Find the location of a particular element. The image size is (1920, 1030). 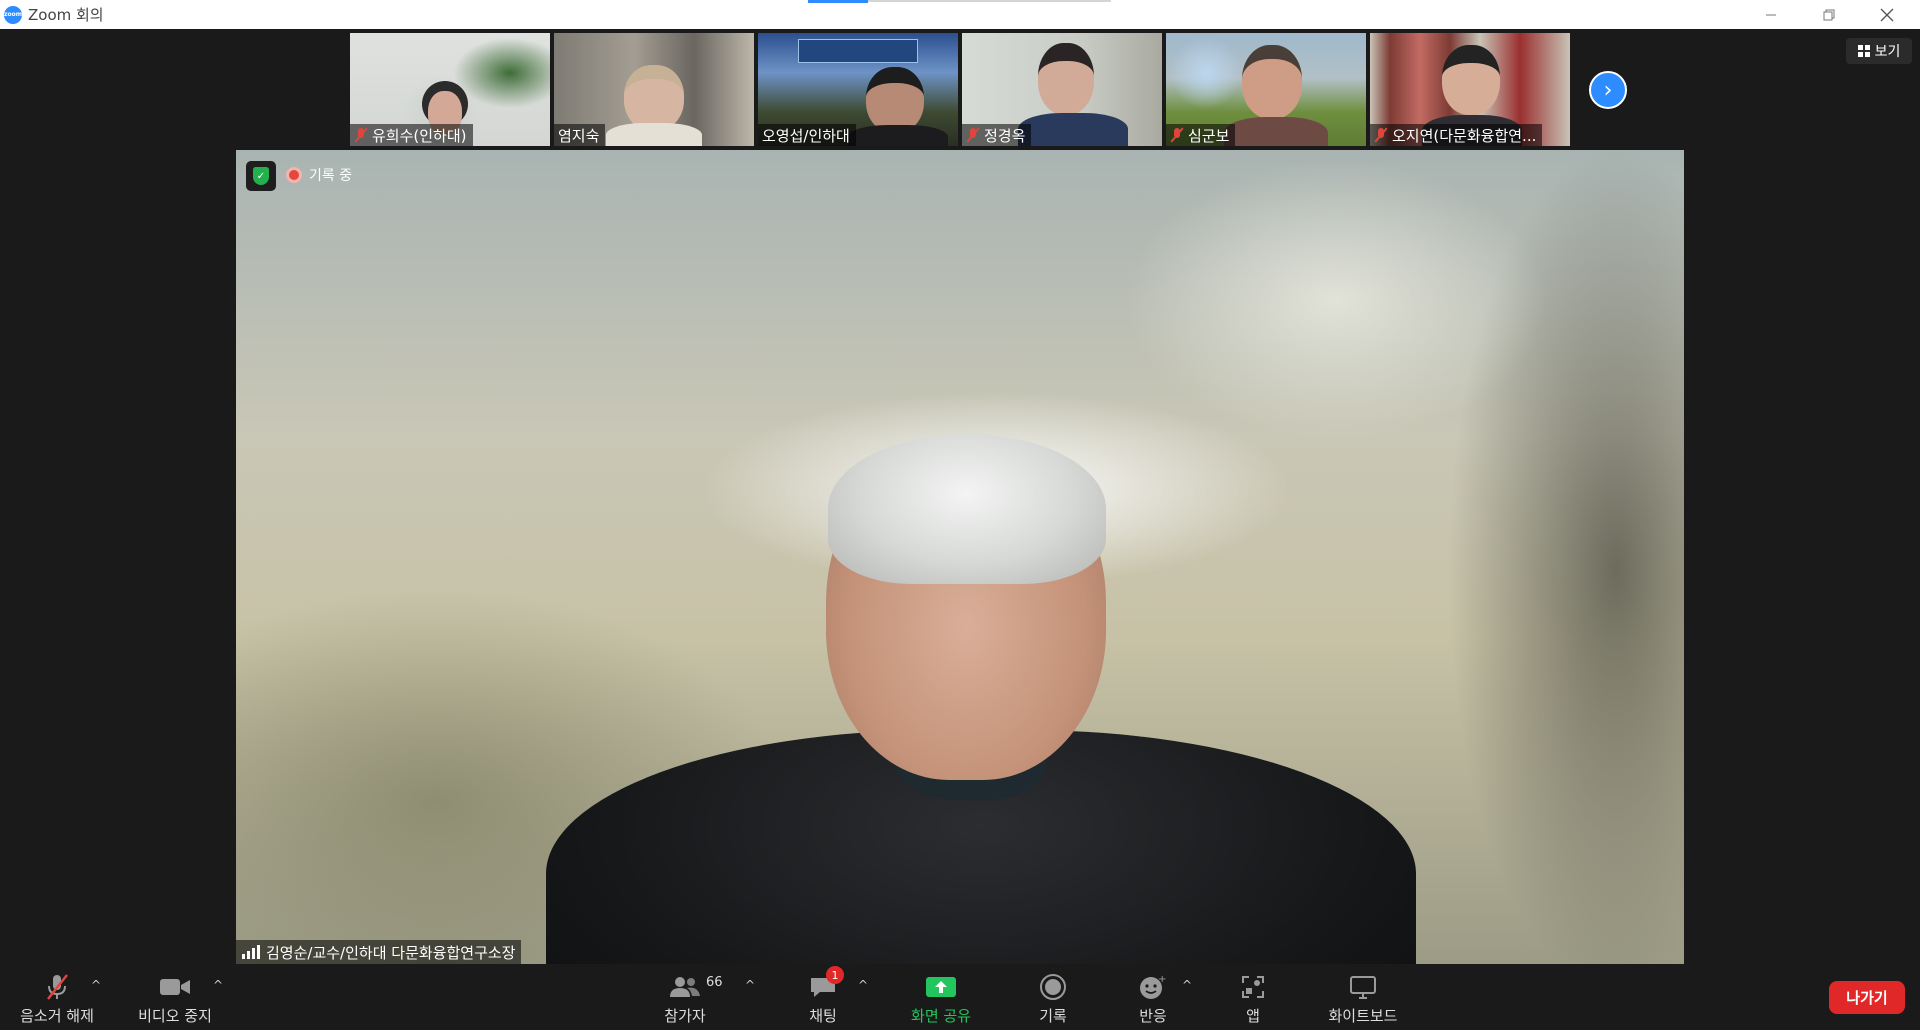

chat-unread-badge: 1 is located at coordinates (835, 975).